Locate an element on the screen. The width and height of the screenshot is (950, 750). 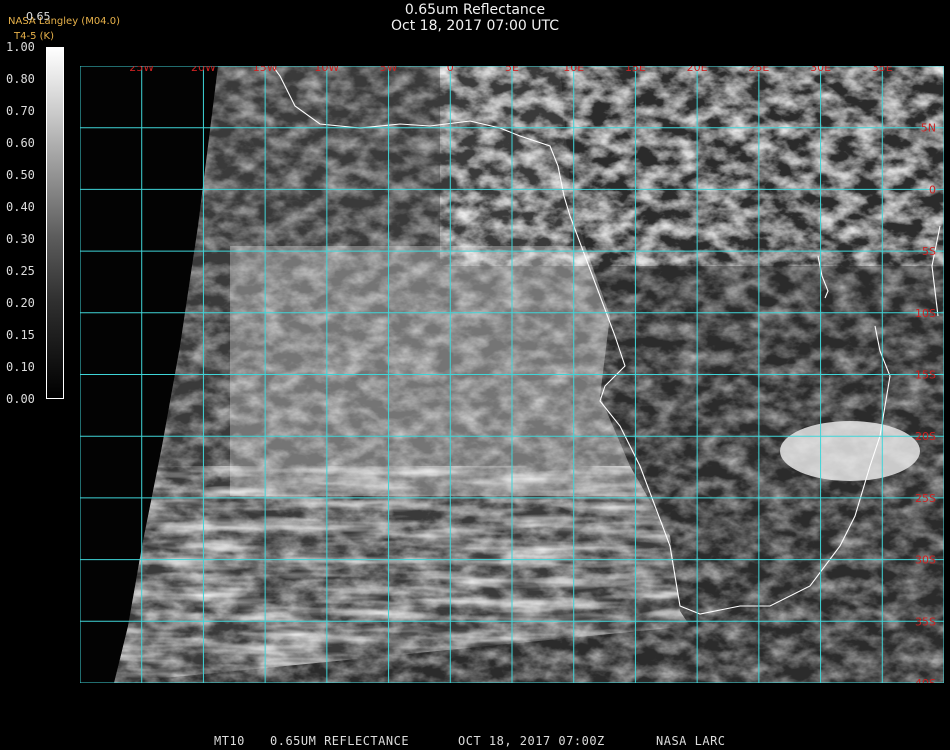
longitude-label: 20E is located at coordinates (697, 70).